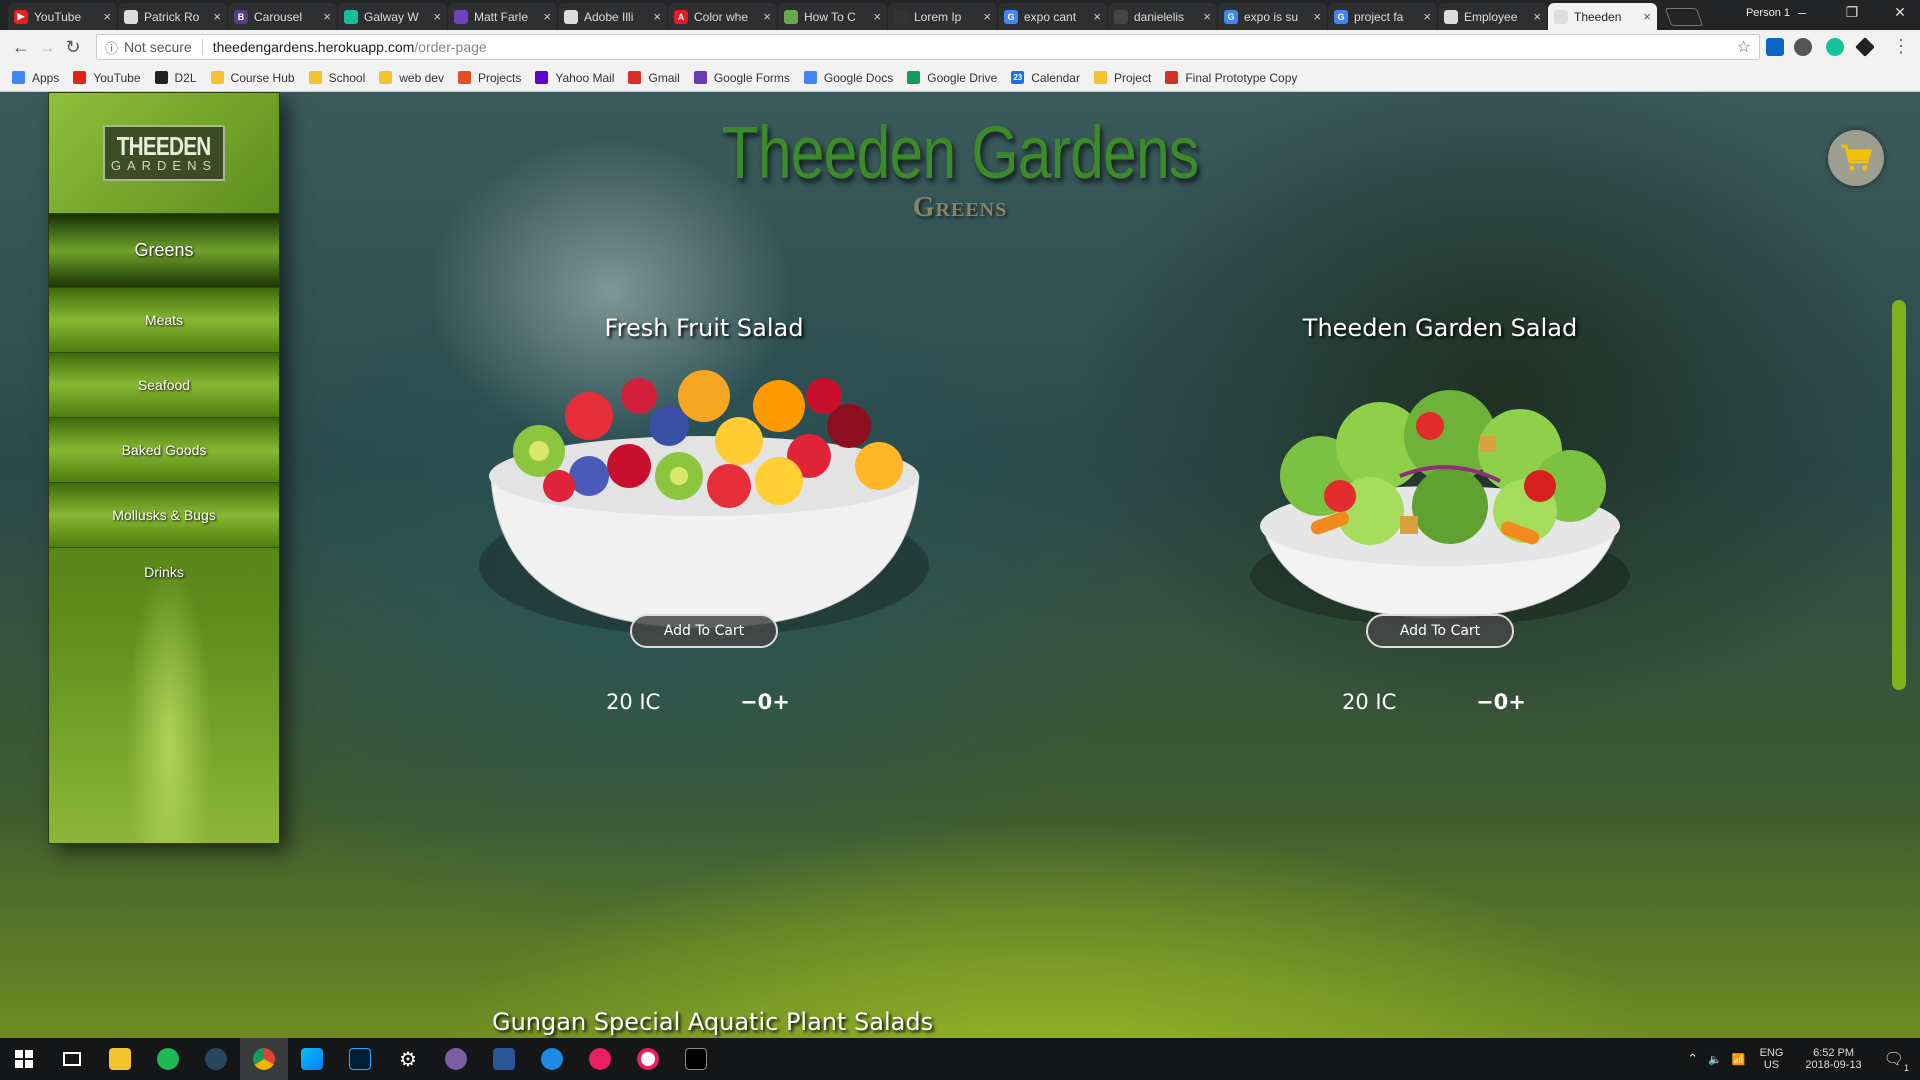 The height and width of the screenshot is (1080, 1920). I want to click on bookmark-item: Projects, so click(489, 78).